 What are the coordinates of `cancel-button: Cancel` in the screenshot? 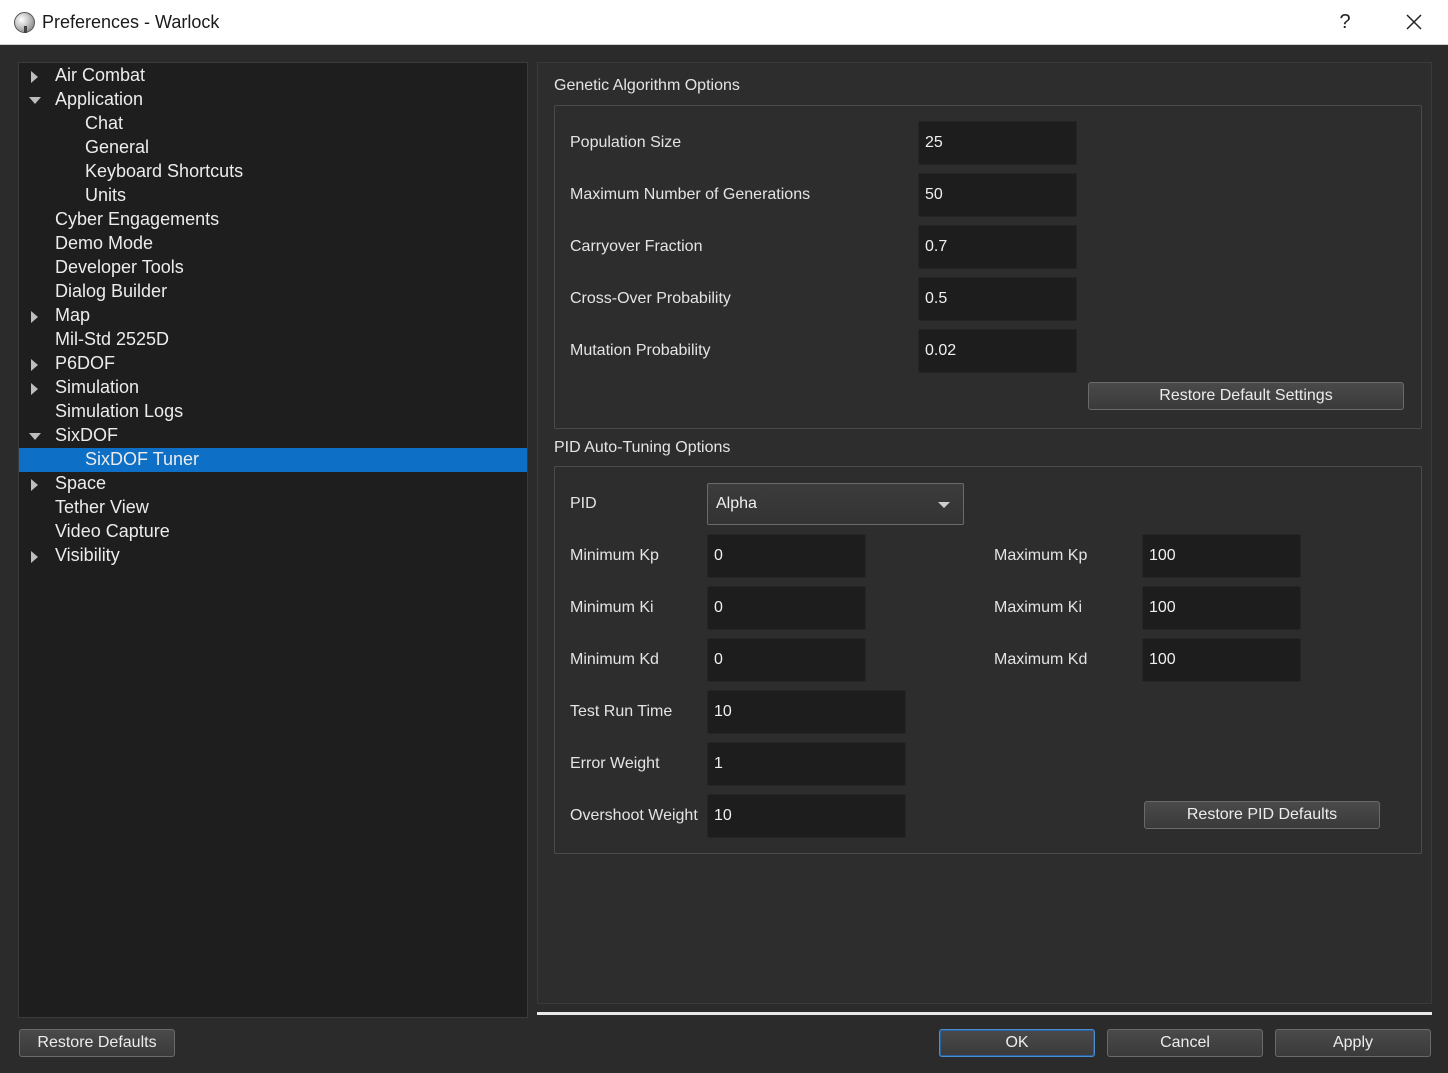 It's located at (1185, 1043).